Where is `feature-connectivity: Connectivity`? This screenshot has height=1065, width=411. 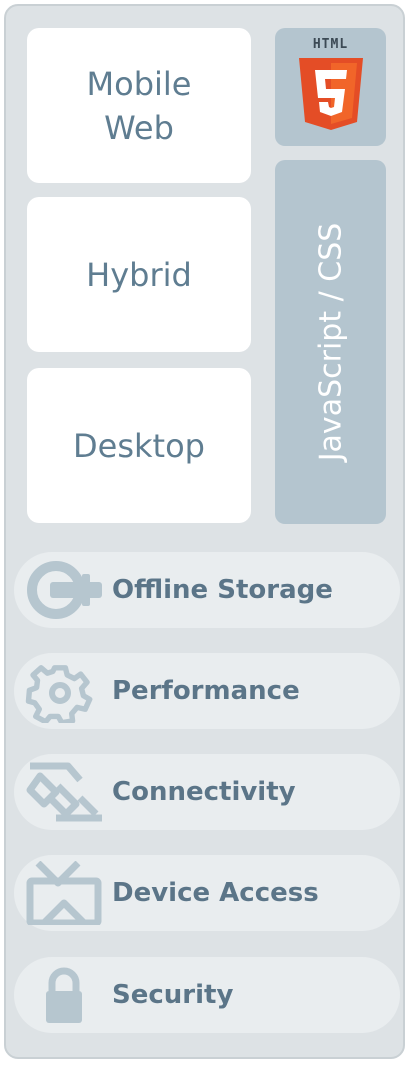
feature-connectivity: Connectivity is located at coordinates (207, 792).